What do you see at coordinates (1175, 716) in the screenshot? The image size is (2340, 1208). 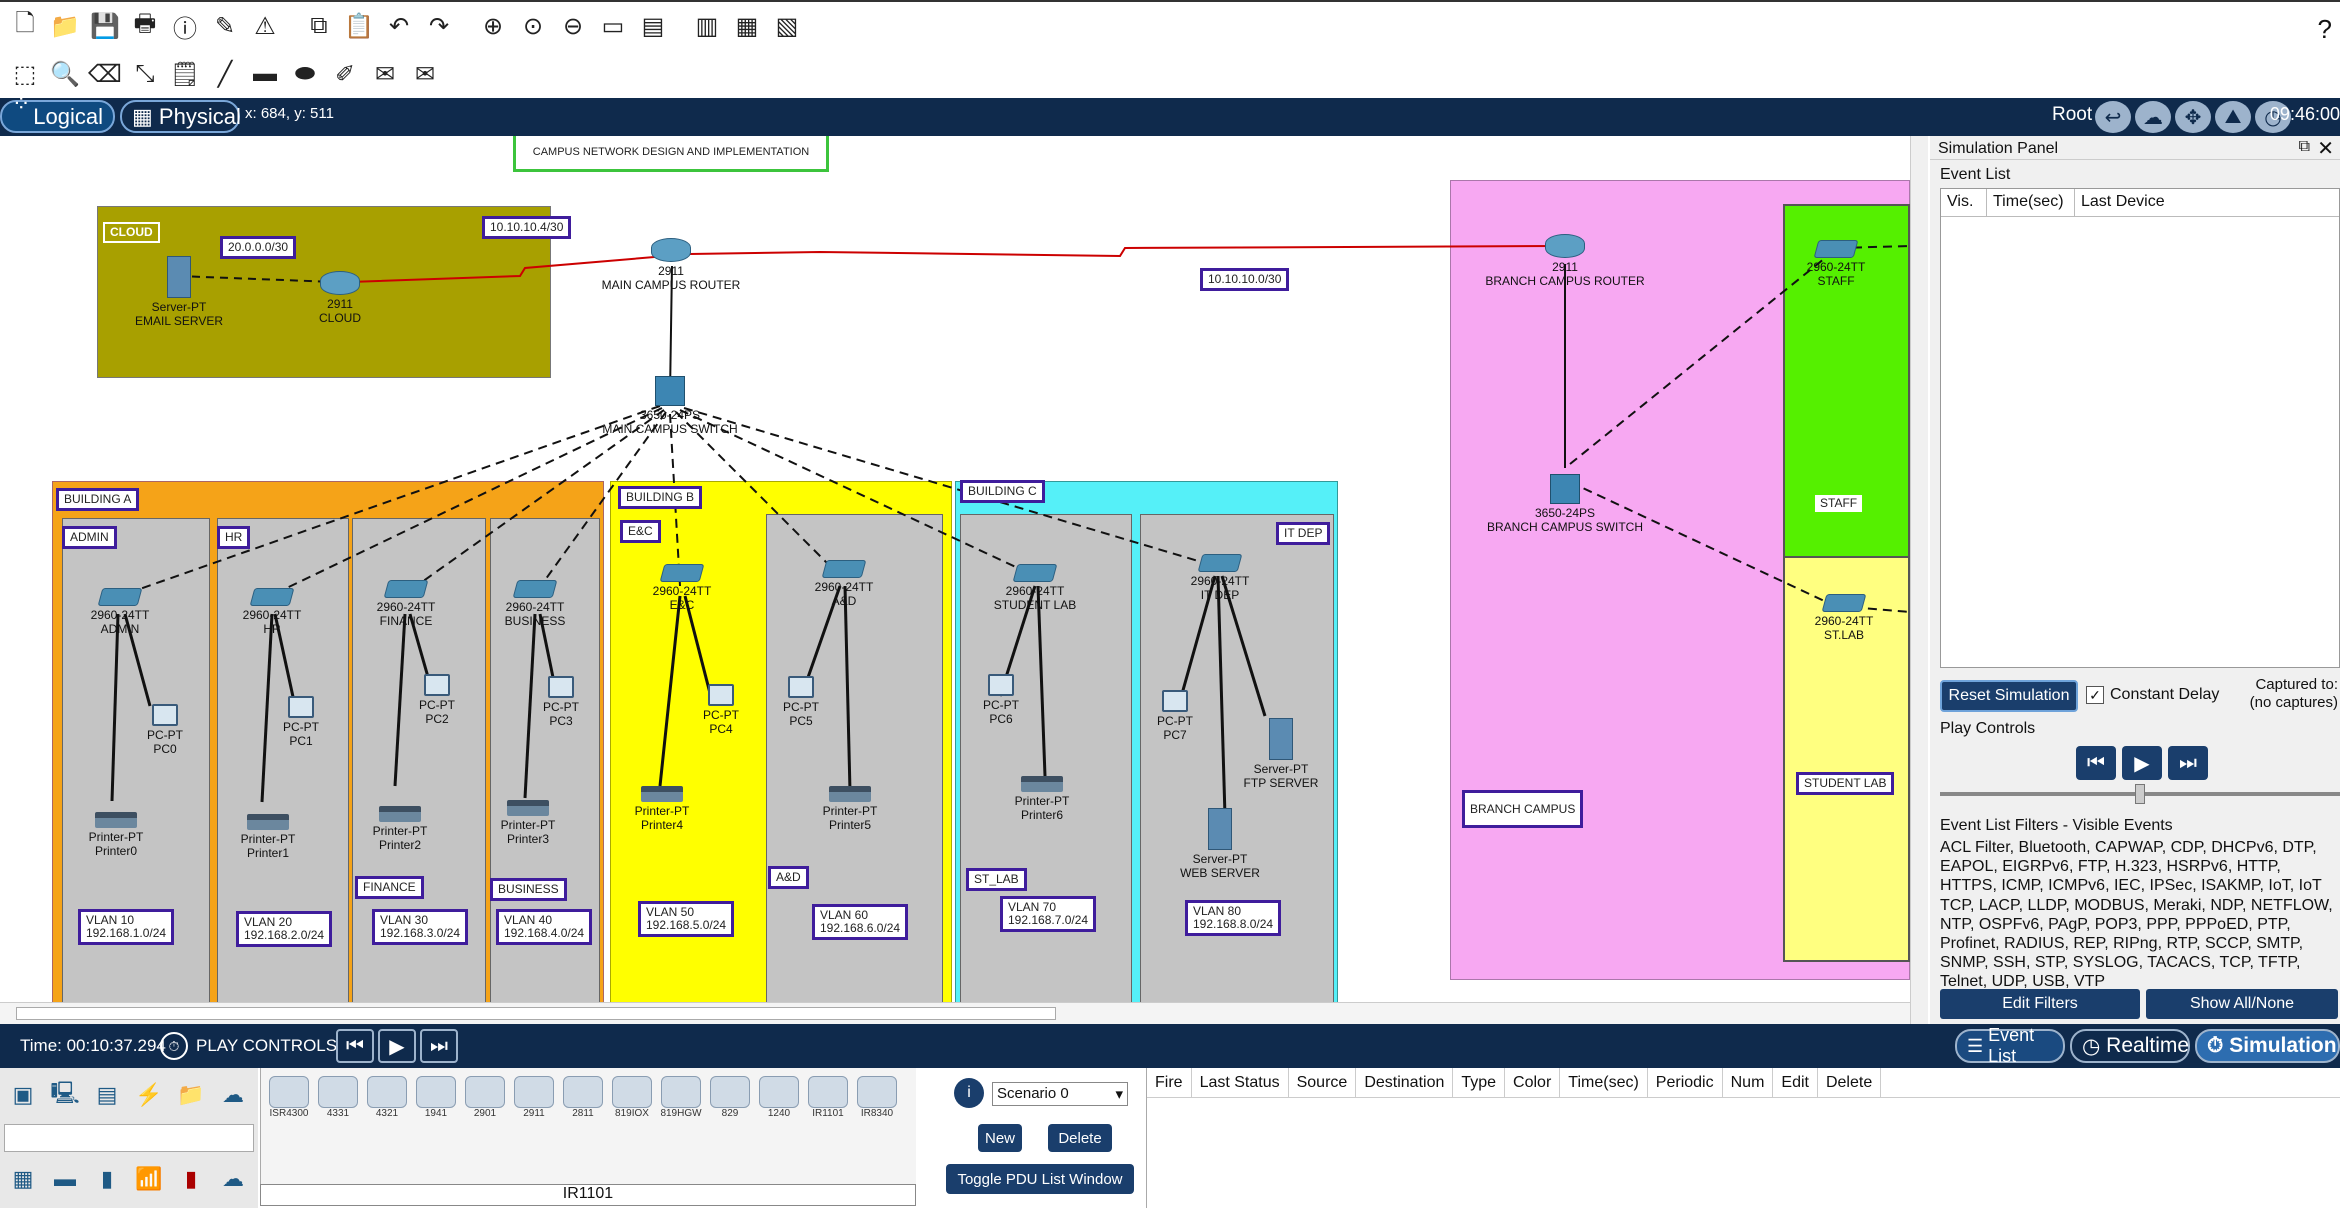 I see `pc-7: PC-PT PC7` at bounding box center [1175, 716].